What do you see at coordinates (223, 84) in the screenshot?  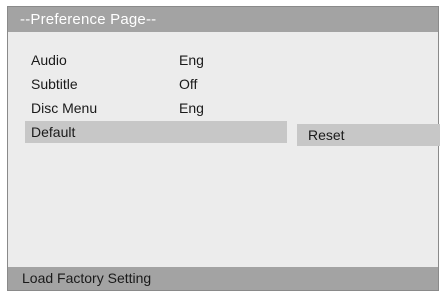 I see `menu-item-subtitle: Subtitle Off` at bounding box center [223, 84].